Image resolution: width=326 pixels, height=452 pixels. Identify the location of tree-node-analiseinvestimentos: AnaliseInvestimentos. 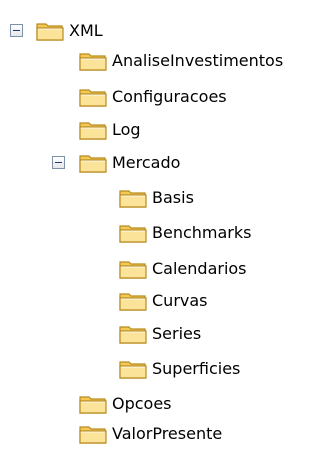
(181, 61).